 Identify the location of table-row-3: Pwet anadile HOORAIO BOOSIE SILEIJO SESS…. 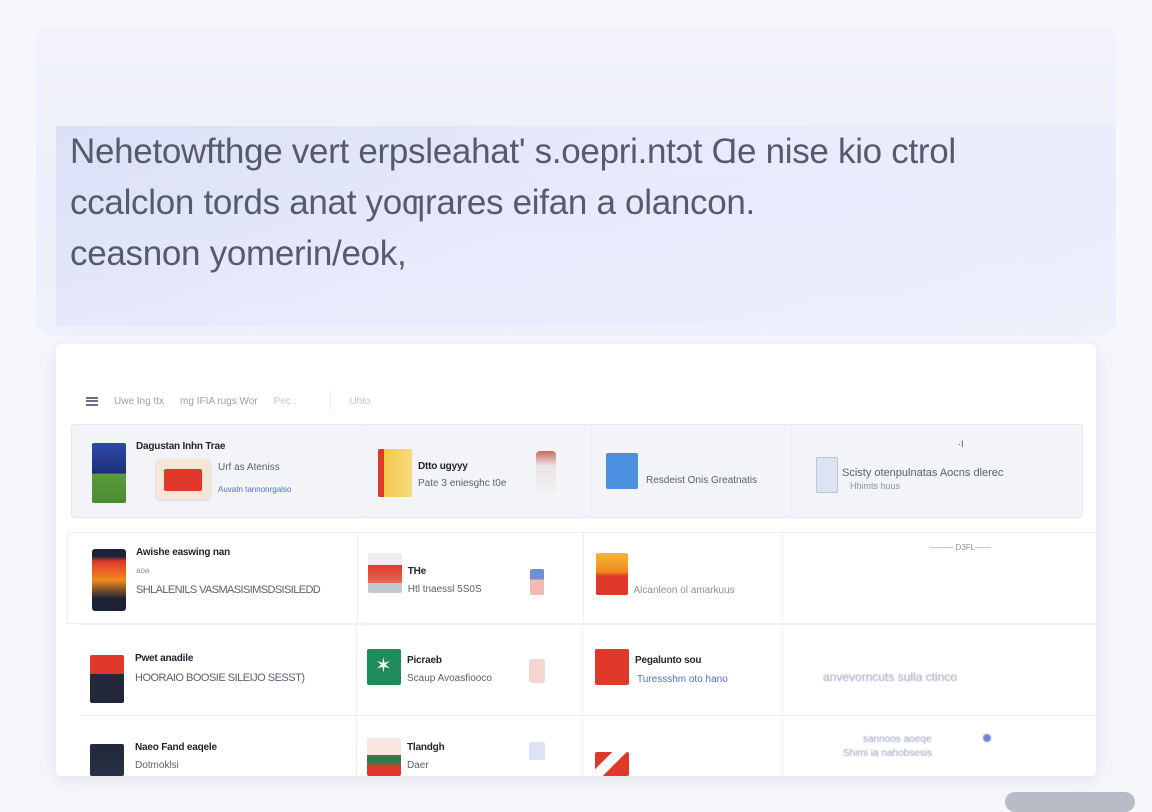
(588, 670).